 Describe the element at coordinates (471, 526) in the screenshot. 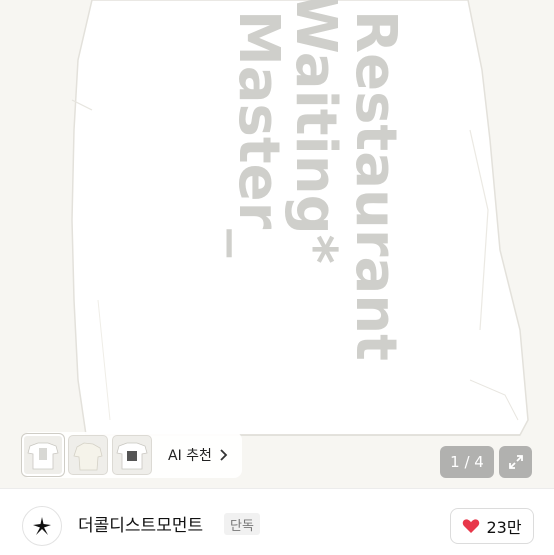

I see `heart-icon` at that location.